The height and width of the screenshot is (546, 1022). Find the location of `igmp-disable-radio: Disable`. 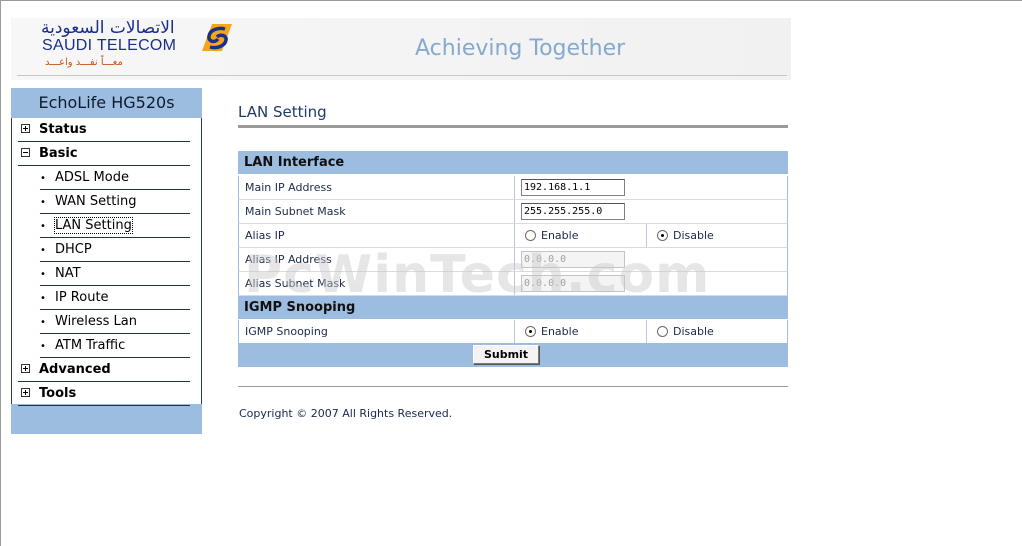

igmp-disable-radio: Disable is located at coordinates (685, 331).